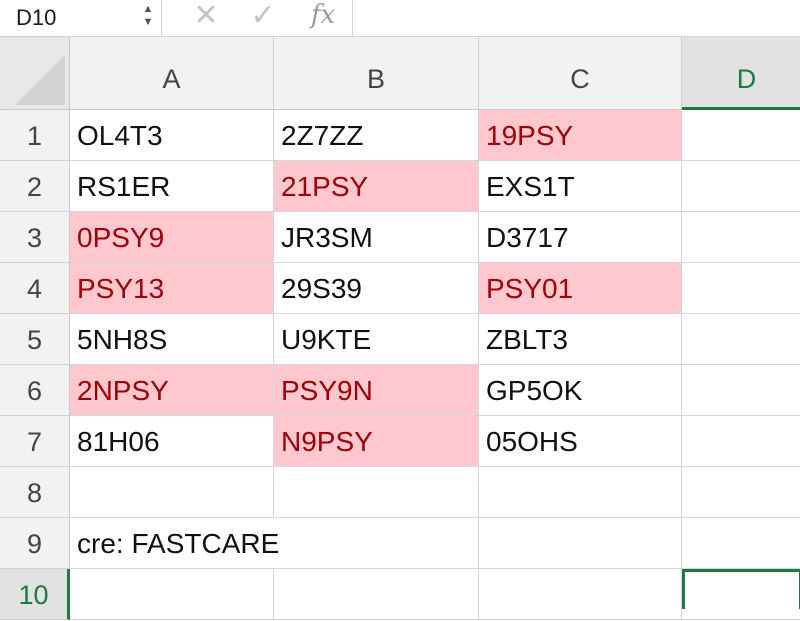 This screenshot has width=800, height=621. I want to click on cell-c5: ZBLT3, so click(580, 339).